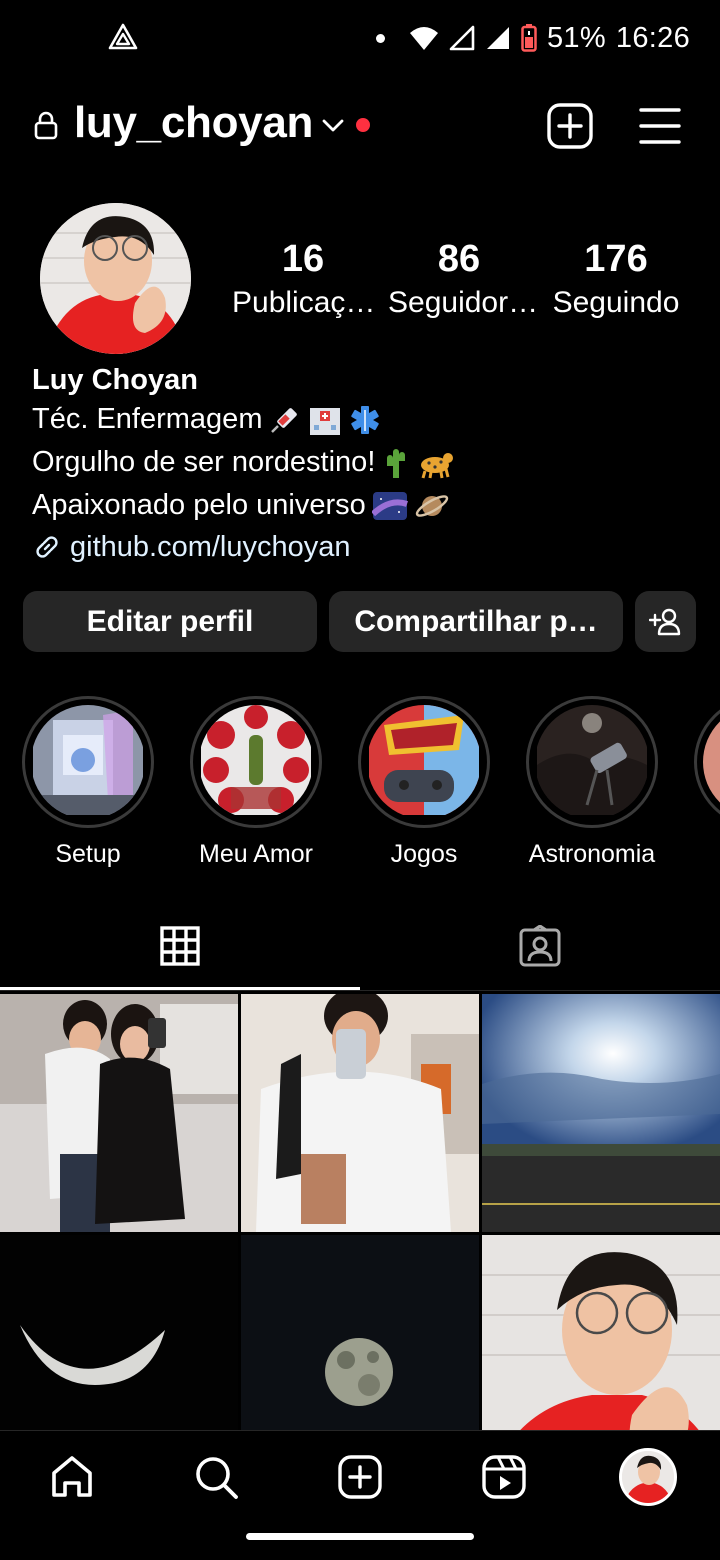 This screenshot has height=1560, width=720. I want to click on reels-icon, so click(504, 1477).